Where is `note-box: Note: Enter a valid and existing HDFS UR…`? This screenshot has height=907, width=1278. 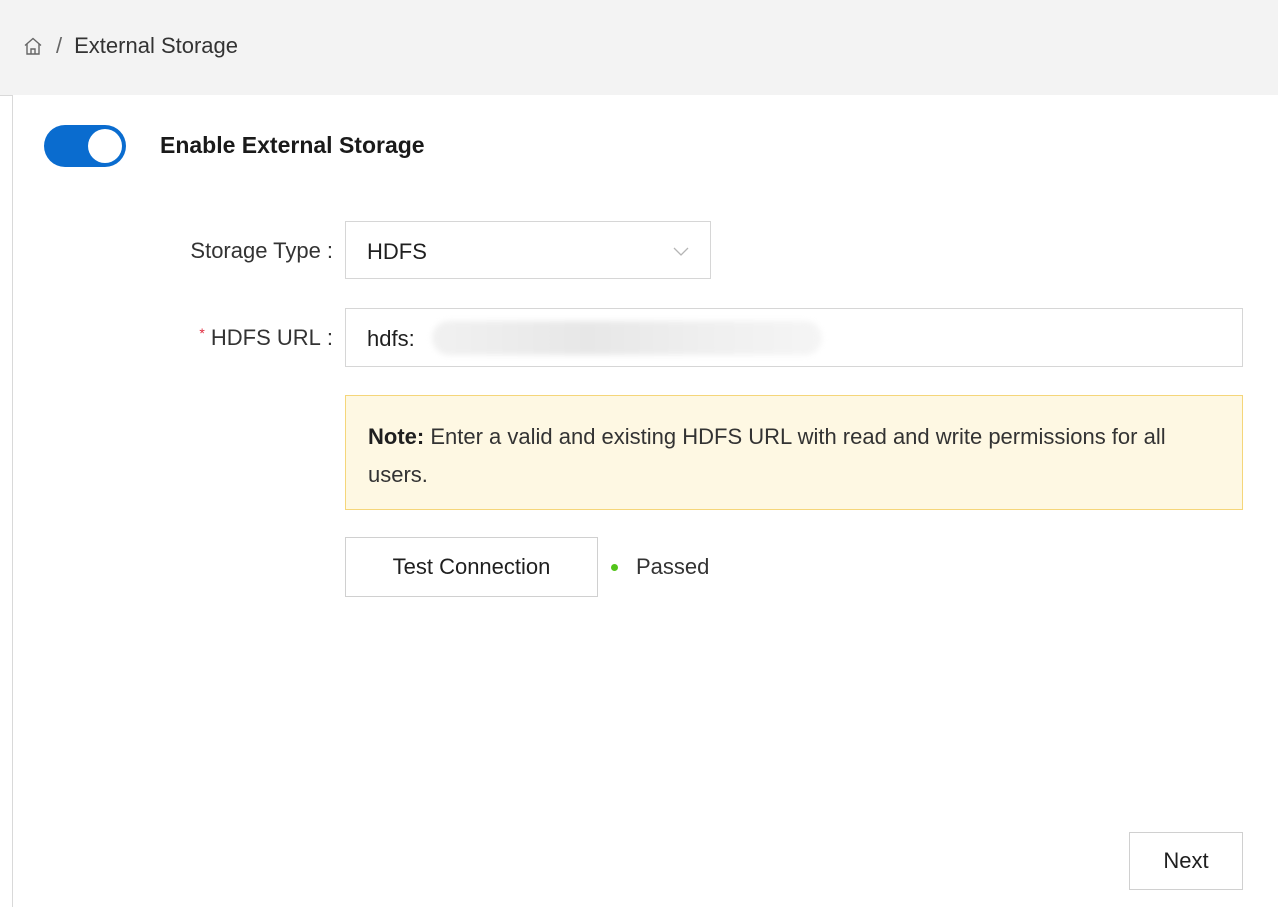 note-box: Note: Enter a valid and existing HDFS UR… is located at coordinates (794, 452).